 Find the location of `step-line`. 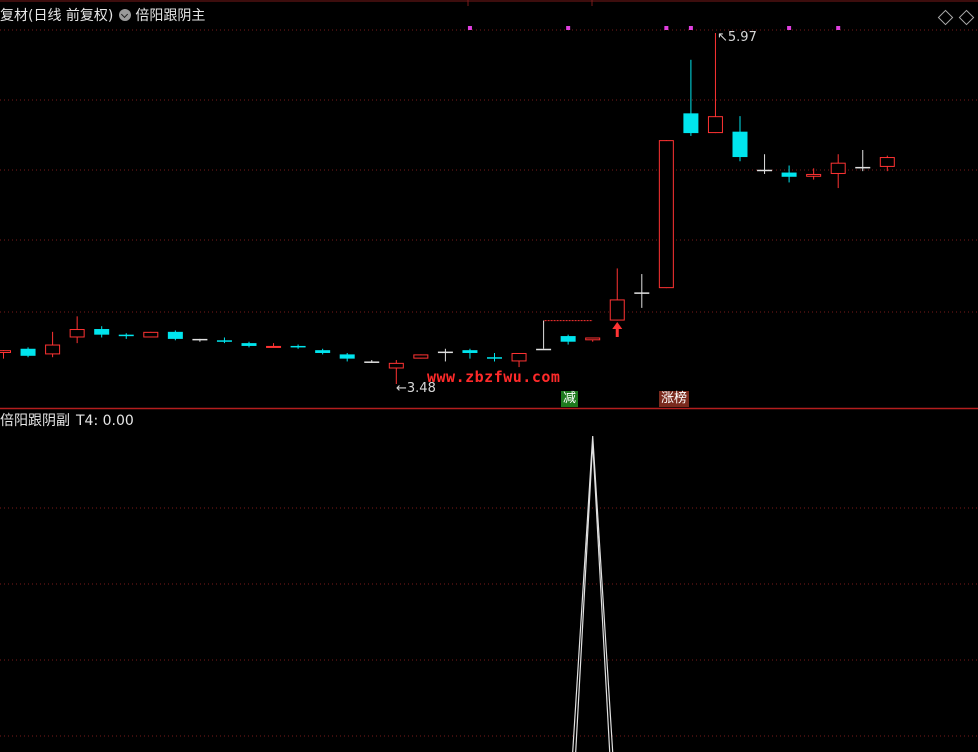

step-line is located at coordinates (568, 321).